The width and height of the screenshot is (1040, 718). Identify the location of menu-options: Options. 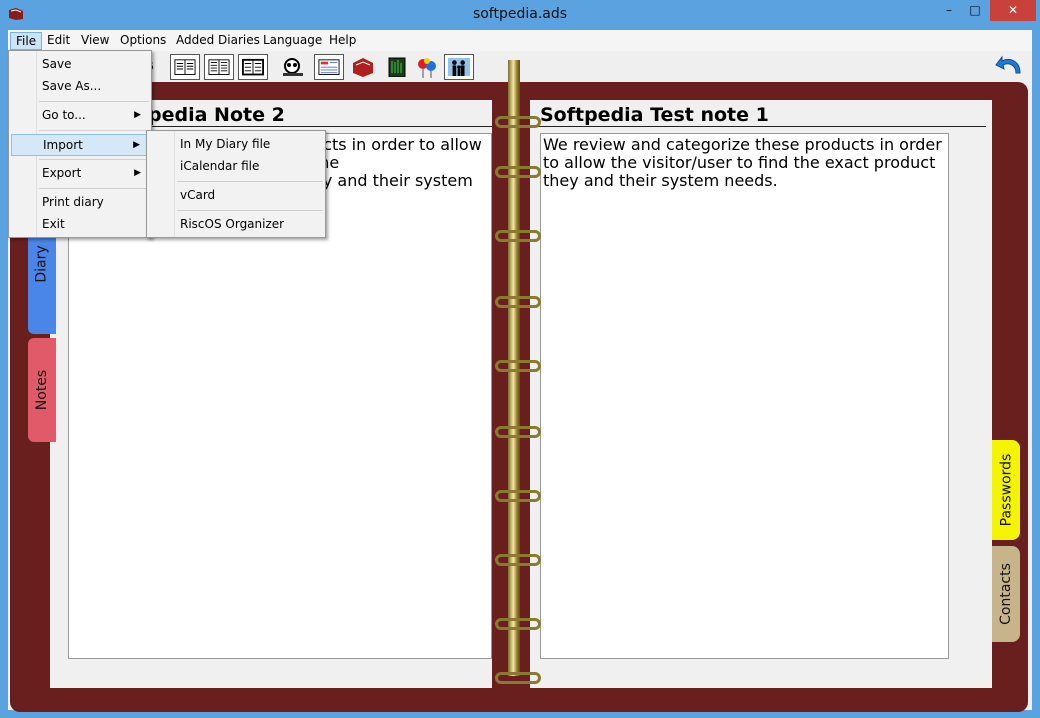
(143, 41).